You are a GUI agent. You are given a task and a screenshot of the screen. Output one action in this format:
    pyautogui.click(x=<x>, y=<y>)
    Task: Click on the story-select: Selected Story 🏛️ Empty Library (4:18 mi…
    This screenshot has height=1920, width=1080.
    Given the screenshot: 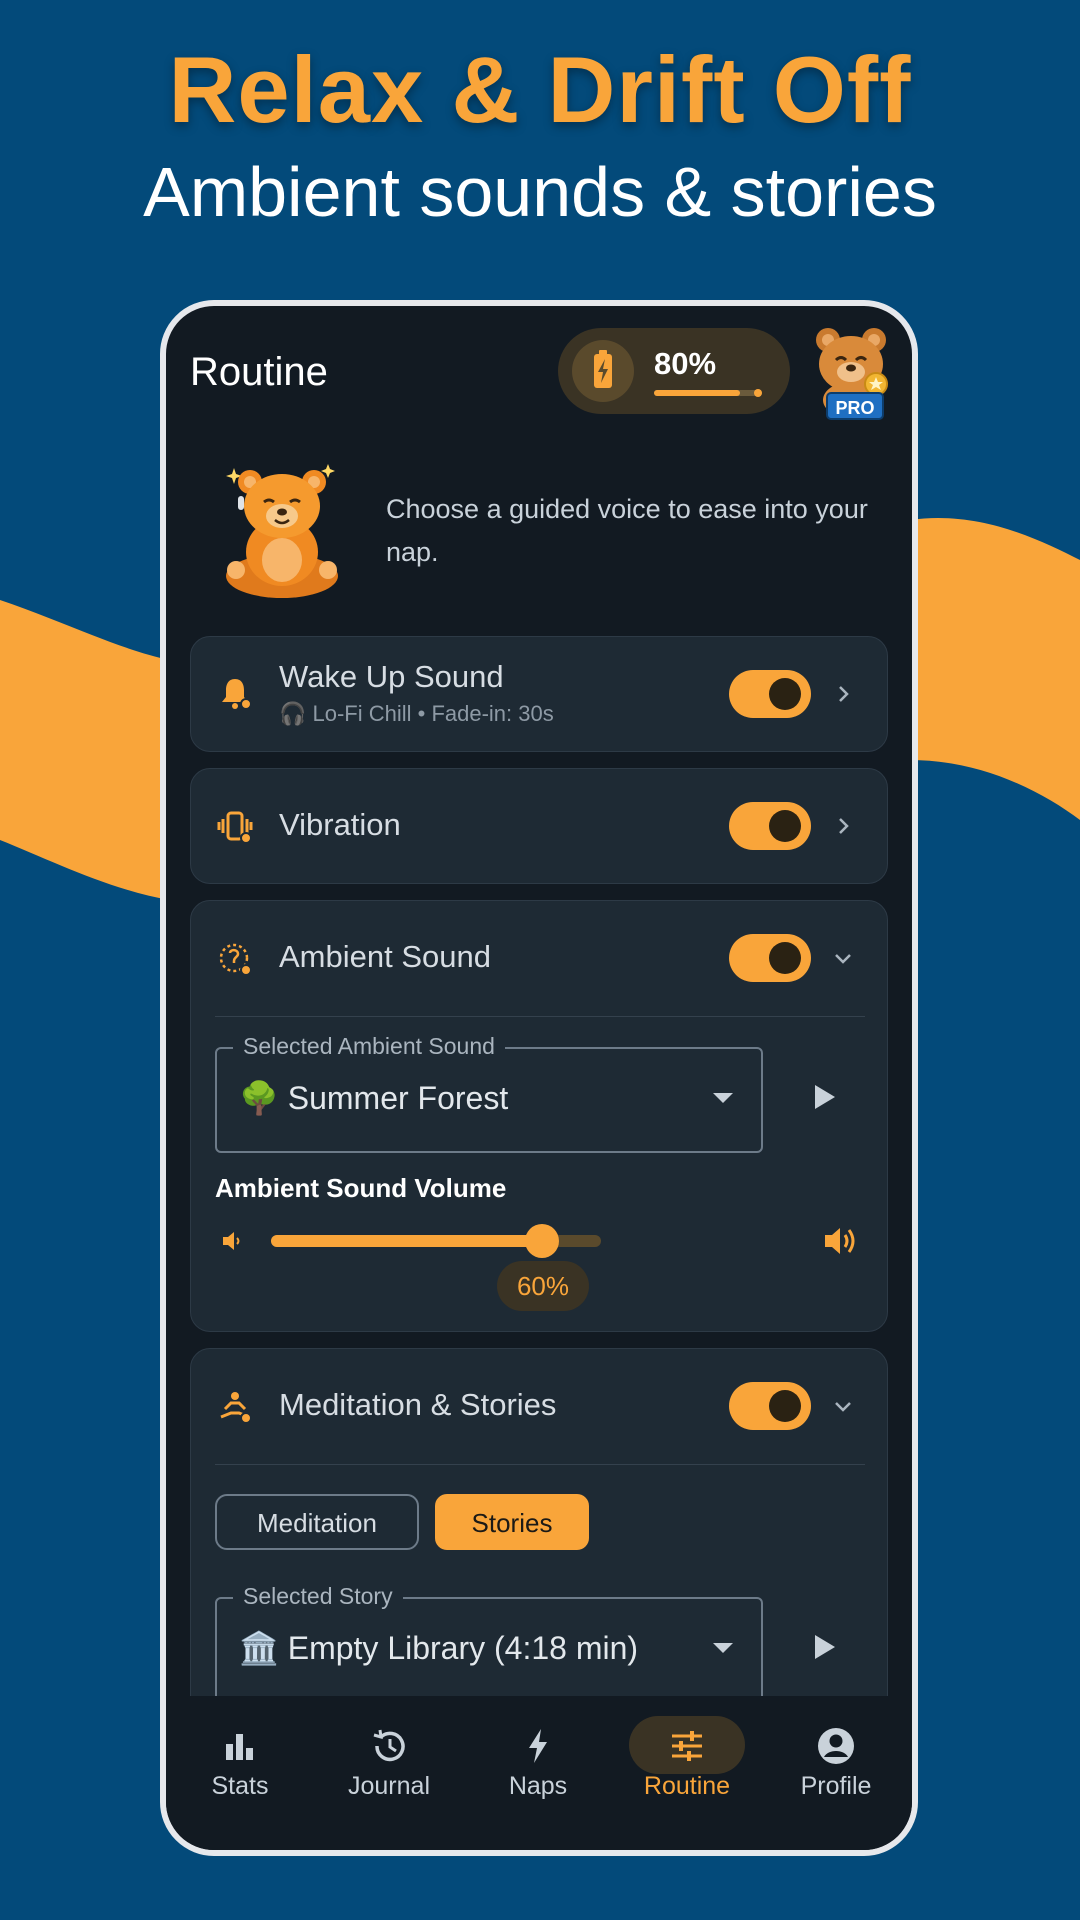 What is the action you would take?
    pyautogui.click(x=489, y=1643)
    